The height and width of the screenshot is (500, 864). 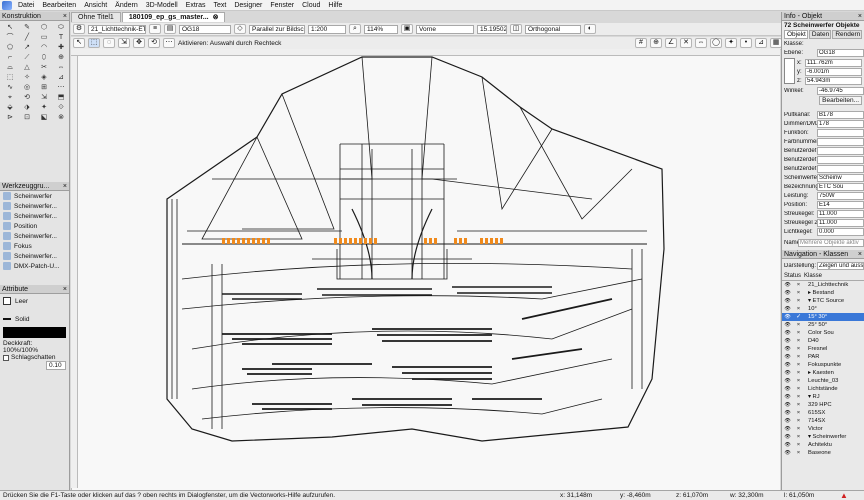 I want to click on property-value: 0.000, so click(x=840, y=231).